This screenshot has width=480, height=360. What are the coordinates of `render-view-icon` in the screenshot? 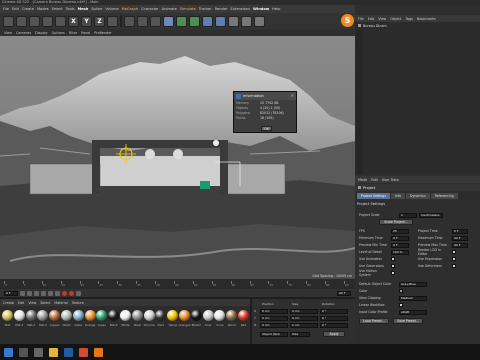 It's located at (129, 21).